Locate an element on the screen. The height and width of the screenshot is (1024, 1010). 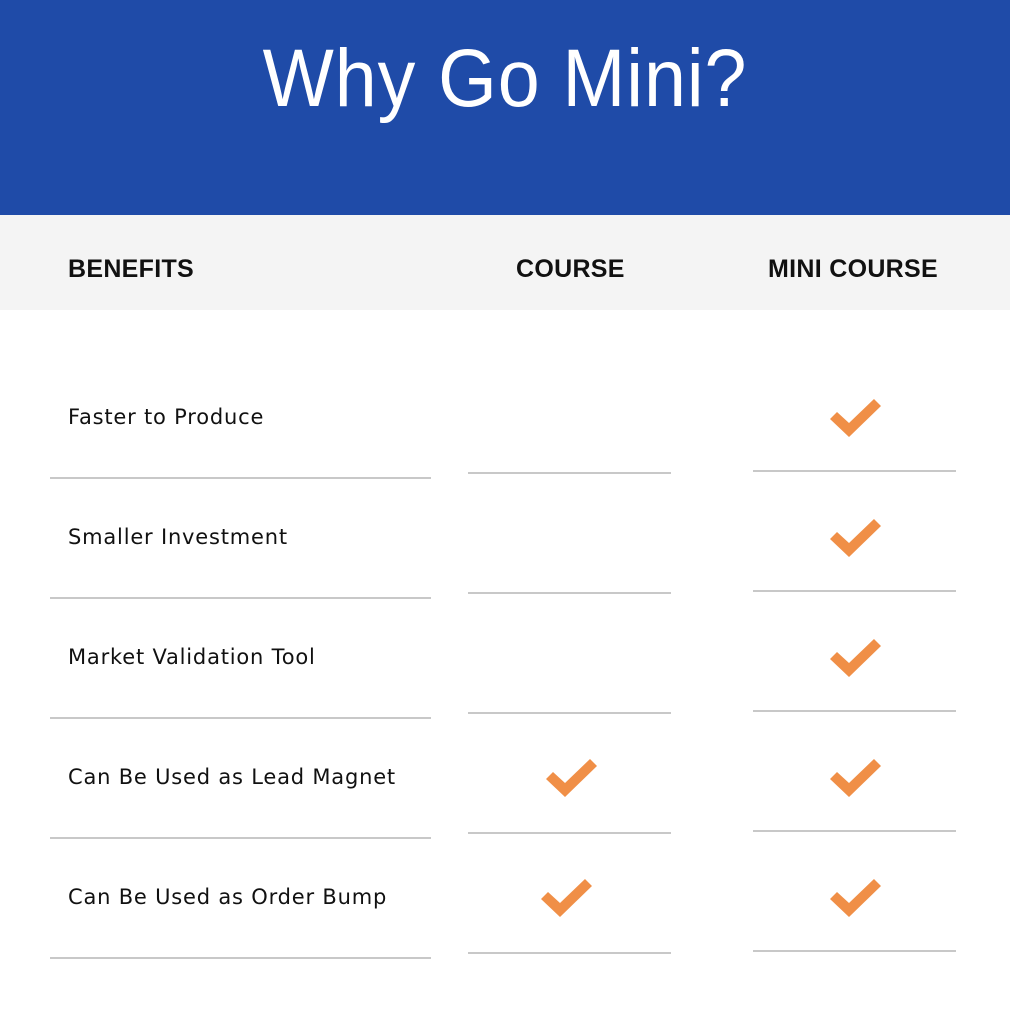
benefit-label: Faster to Produce is located at coordinates (166, 417).